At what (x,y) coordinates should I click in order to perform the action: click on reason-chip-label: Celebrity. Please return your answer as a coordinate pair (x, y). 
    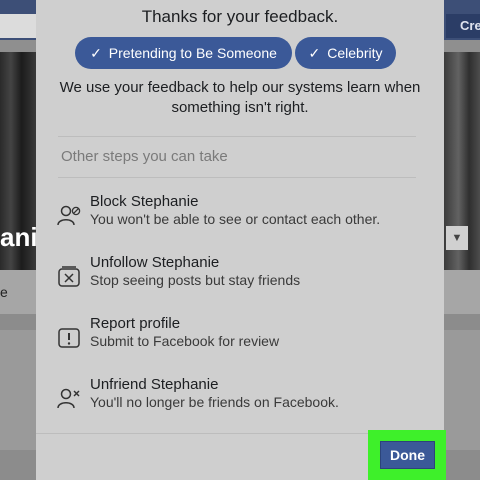
    Looking at the image, I should click on (355, 53).